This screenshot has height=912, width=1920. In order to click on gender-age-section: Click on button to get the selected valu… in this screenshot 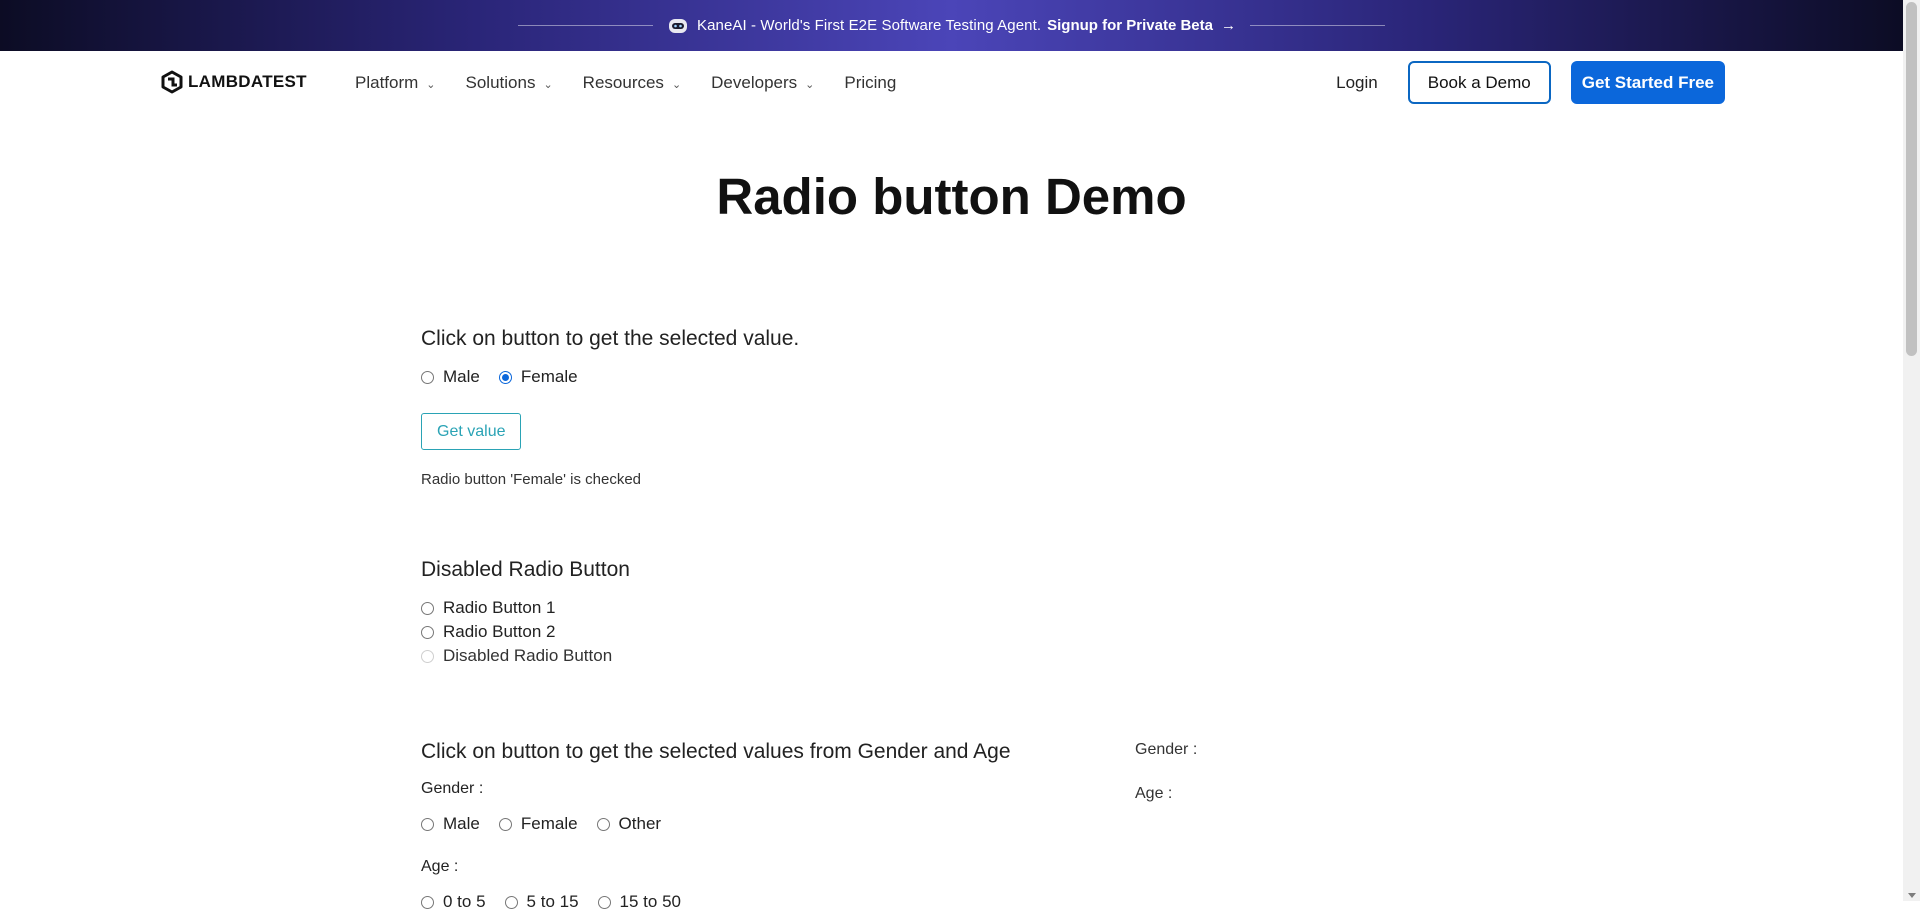, I will do `click(716, 752)`.